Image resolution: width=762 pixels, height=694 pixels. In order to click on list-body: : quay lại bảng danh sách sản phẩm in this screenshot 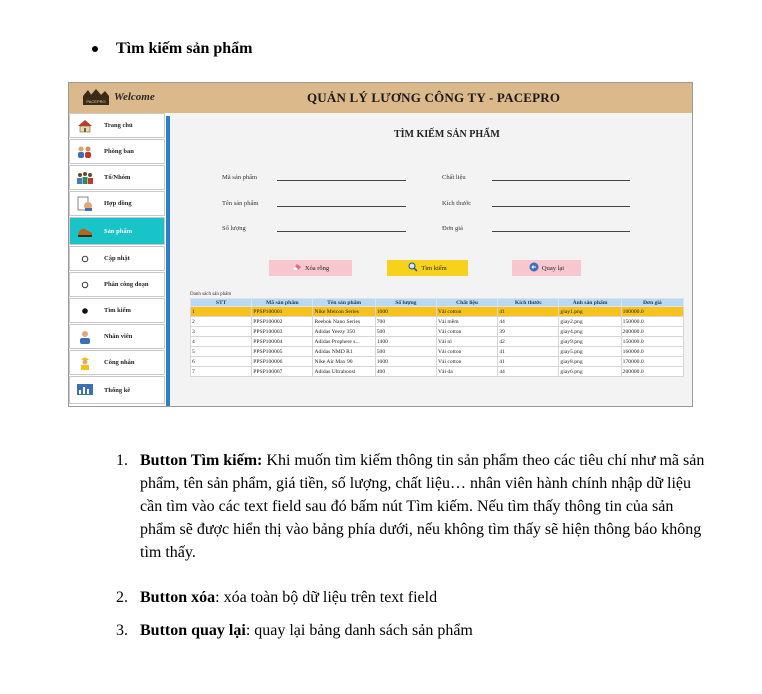, I will do `click(359, 630)`.